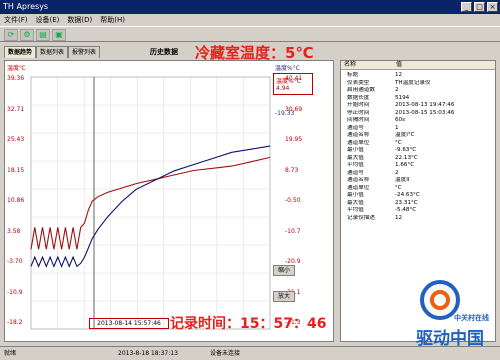 Image resolution: width=500 pixels, height=360 pixels. What do you see at coordinates (358, 82) in the screenshot?
I see `row-name: 仪表类型` at bounding box center [358, 82].